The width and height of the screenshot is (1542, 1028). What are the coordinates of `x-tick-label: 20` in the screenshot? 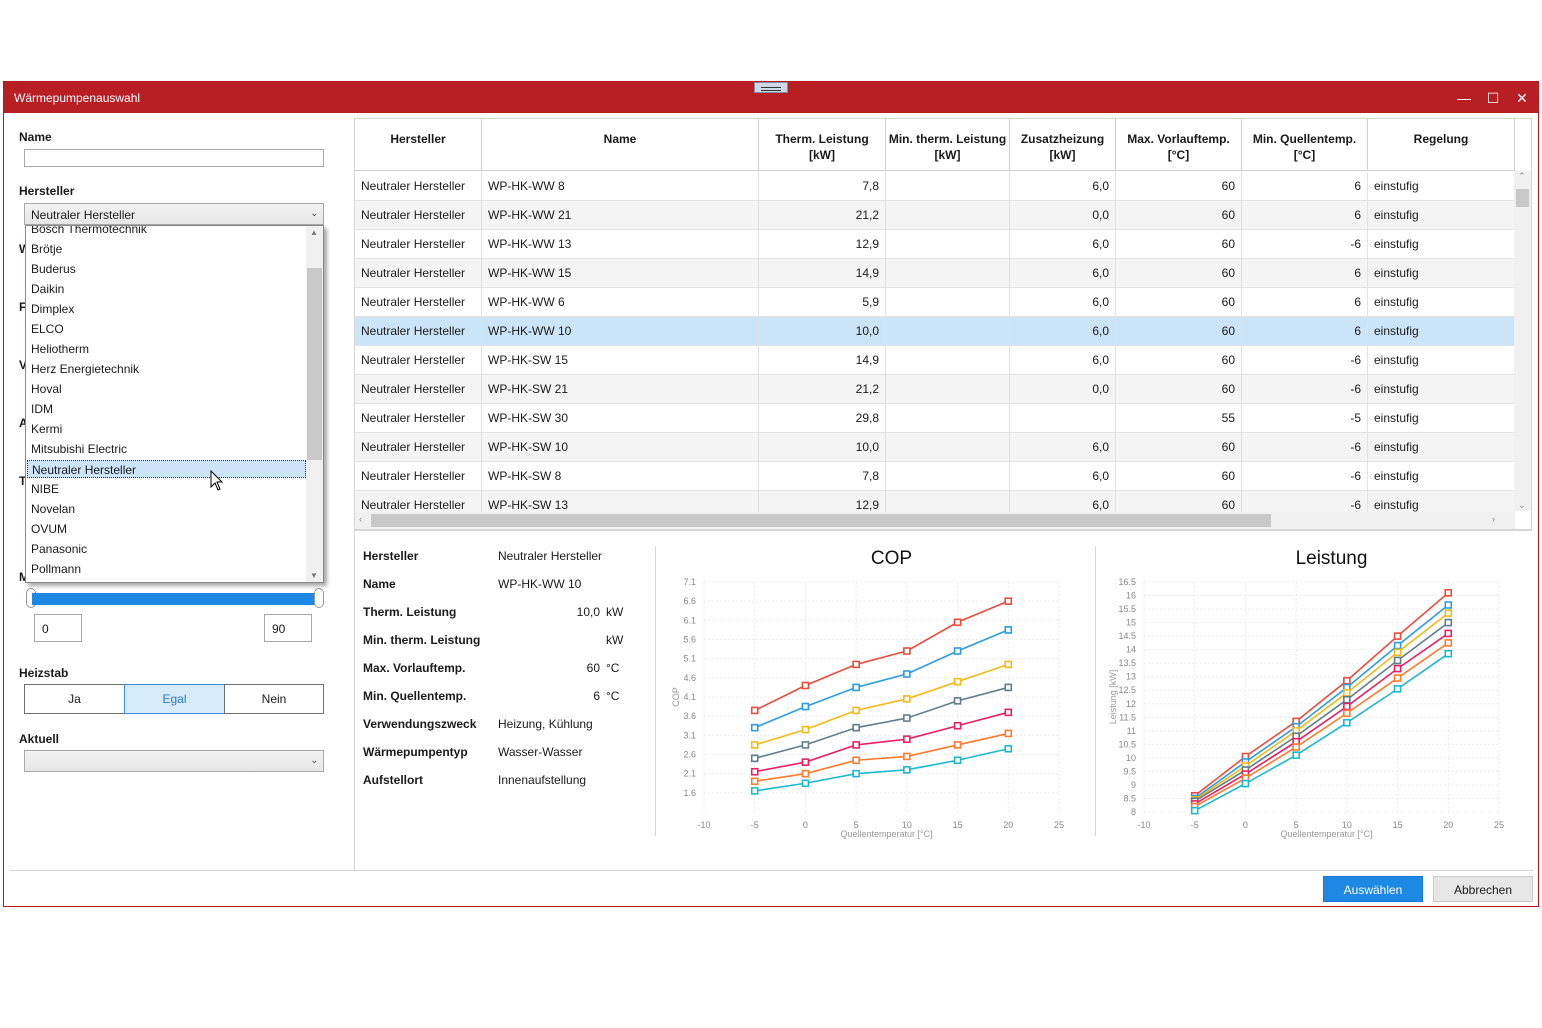 It's located at (1008, 825).